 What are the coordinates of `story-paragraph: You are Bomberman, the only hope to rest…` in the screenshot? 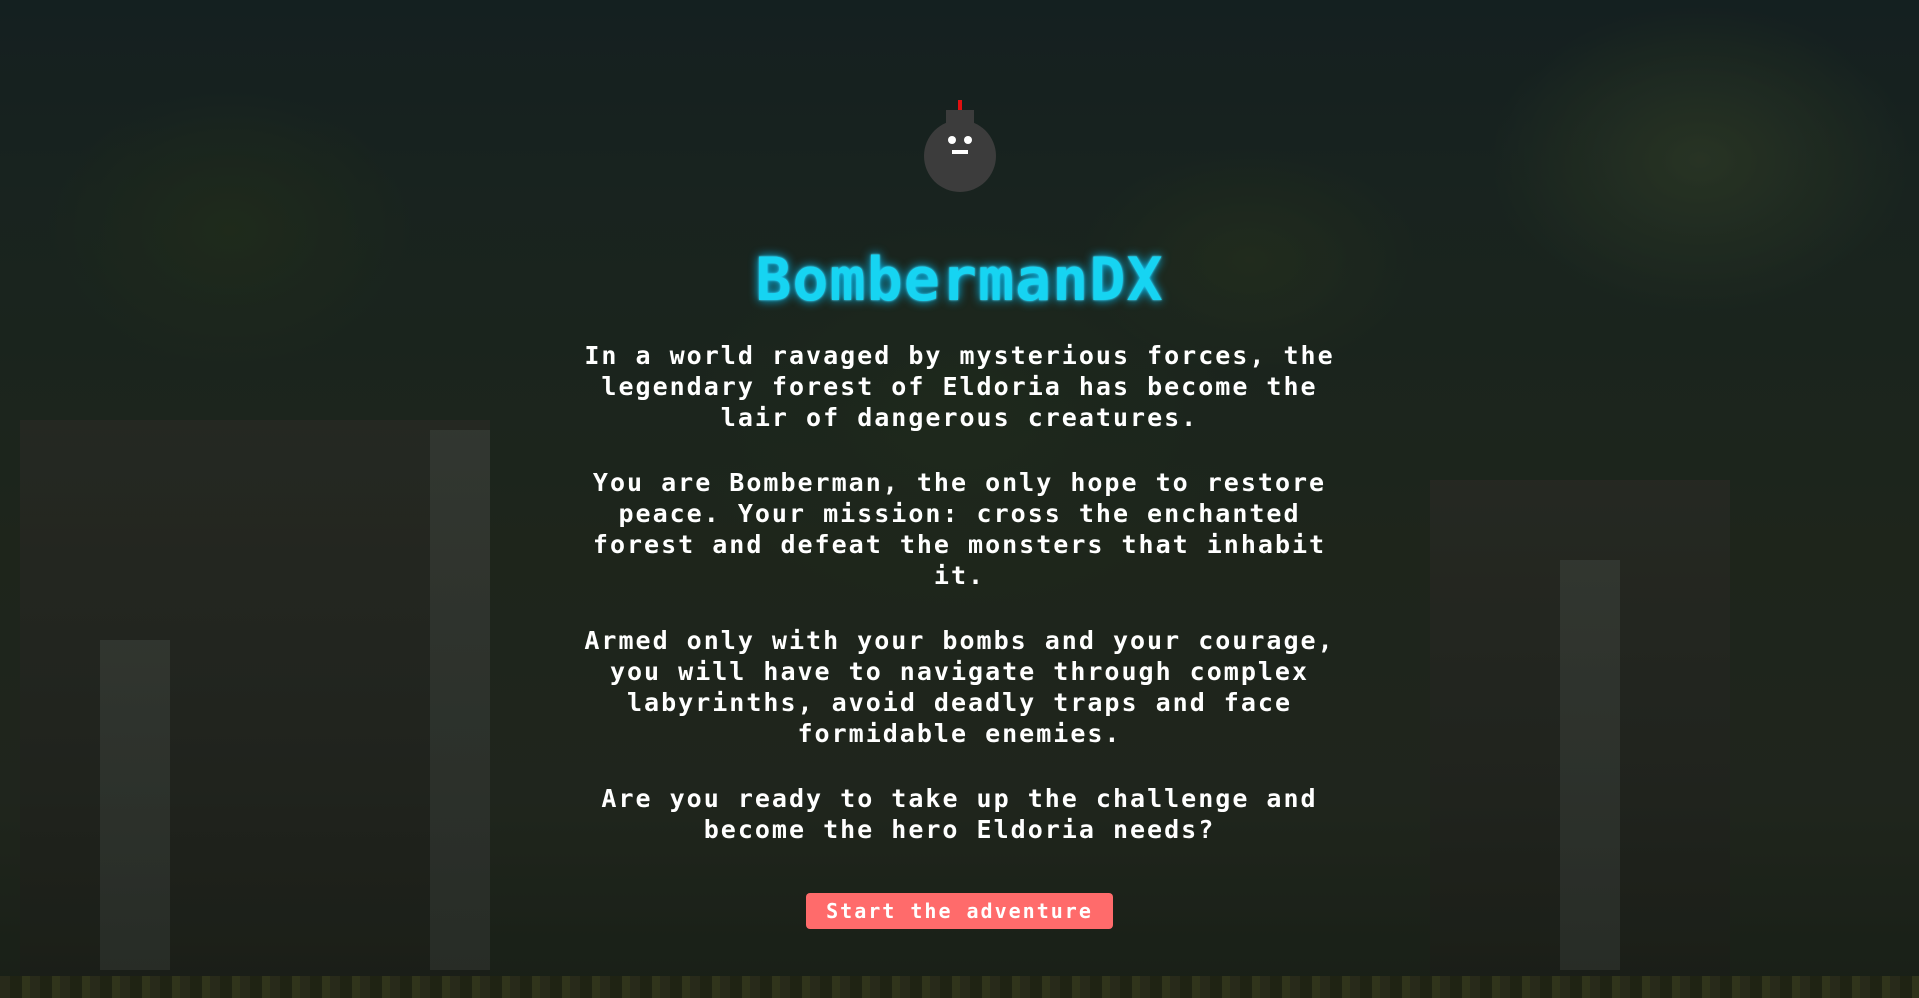 It's located at (959, 529).